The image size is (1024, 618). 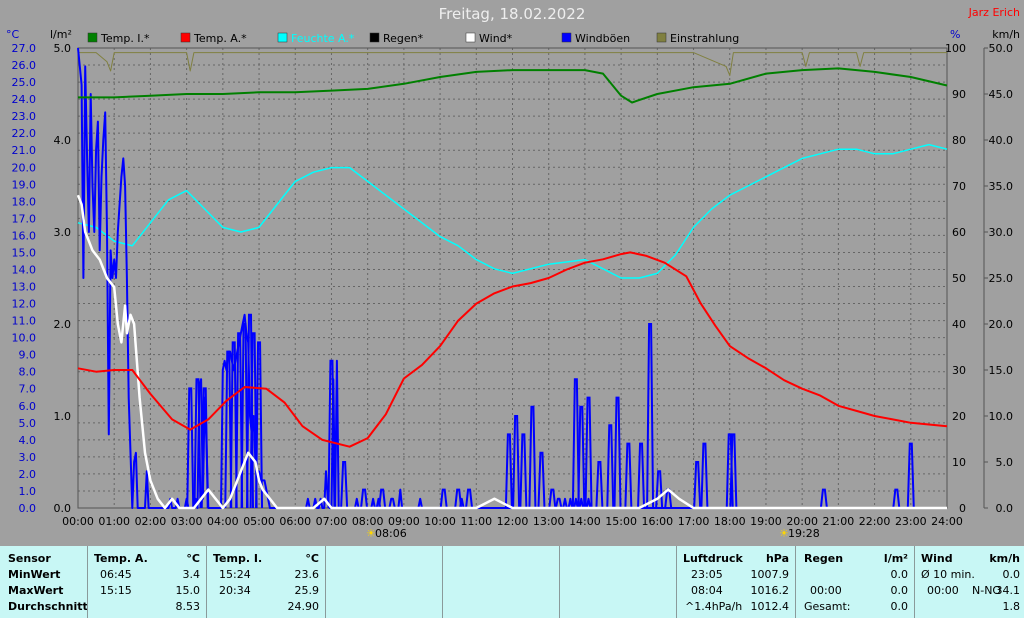 What do you see at coordinates (707, 574) in the screenshot?
I see `pressure-min-time: 23:05` at bounding box center [707, 574].